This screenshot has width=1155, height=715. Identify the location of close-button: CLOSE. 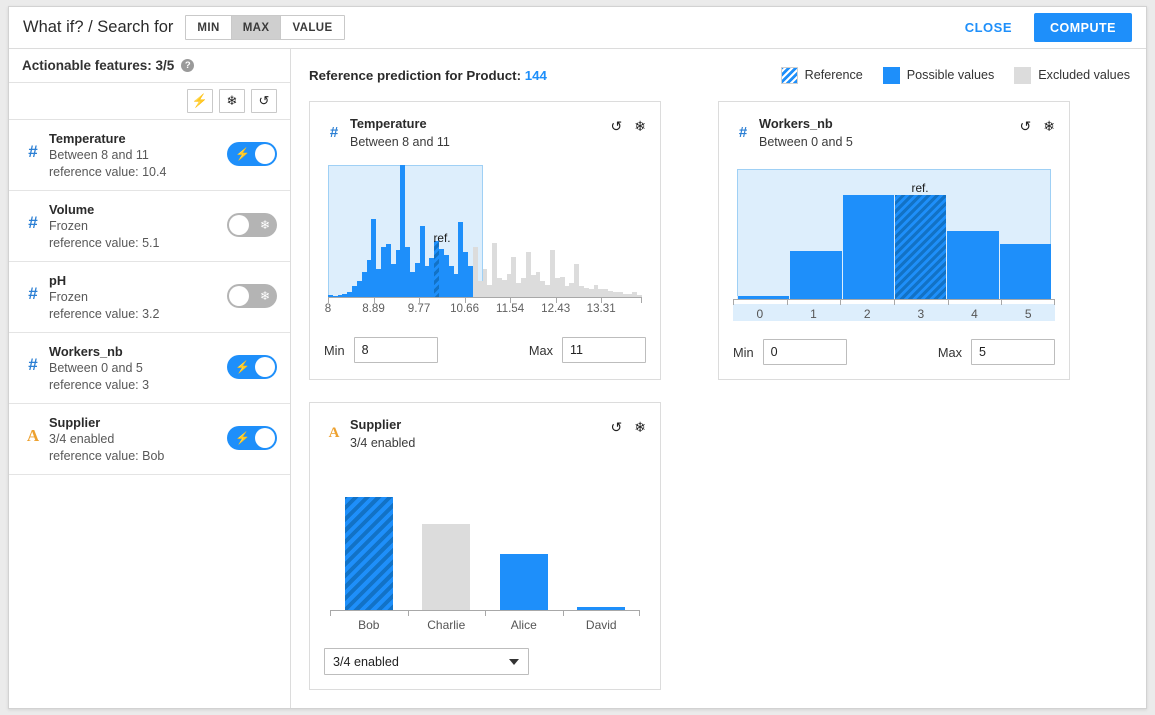
(988, 27).